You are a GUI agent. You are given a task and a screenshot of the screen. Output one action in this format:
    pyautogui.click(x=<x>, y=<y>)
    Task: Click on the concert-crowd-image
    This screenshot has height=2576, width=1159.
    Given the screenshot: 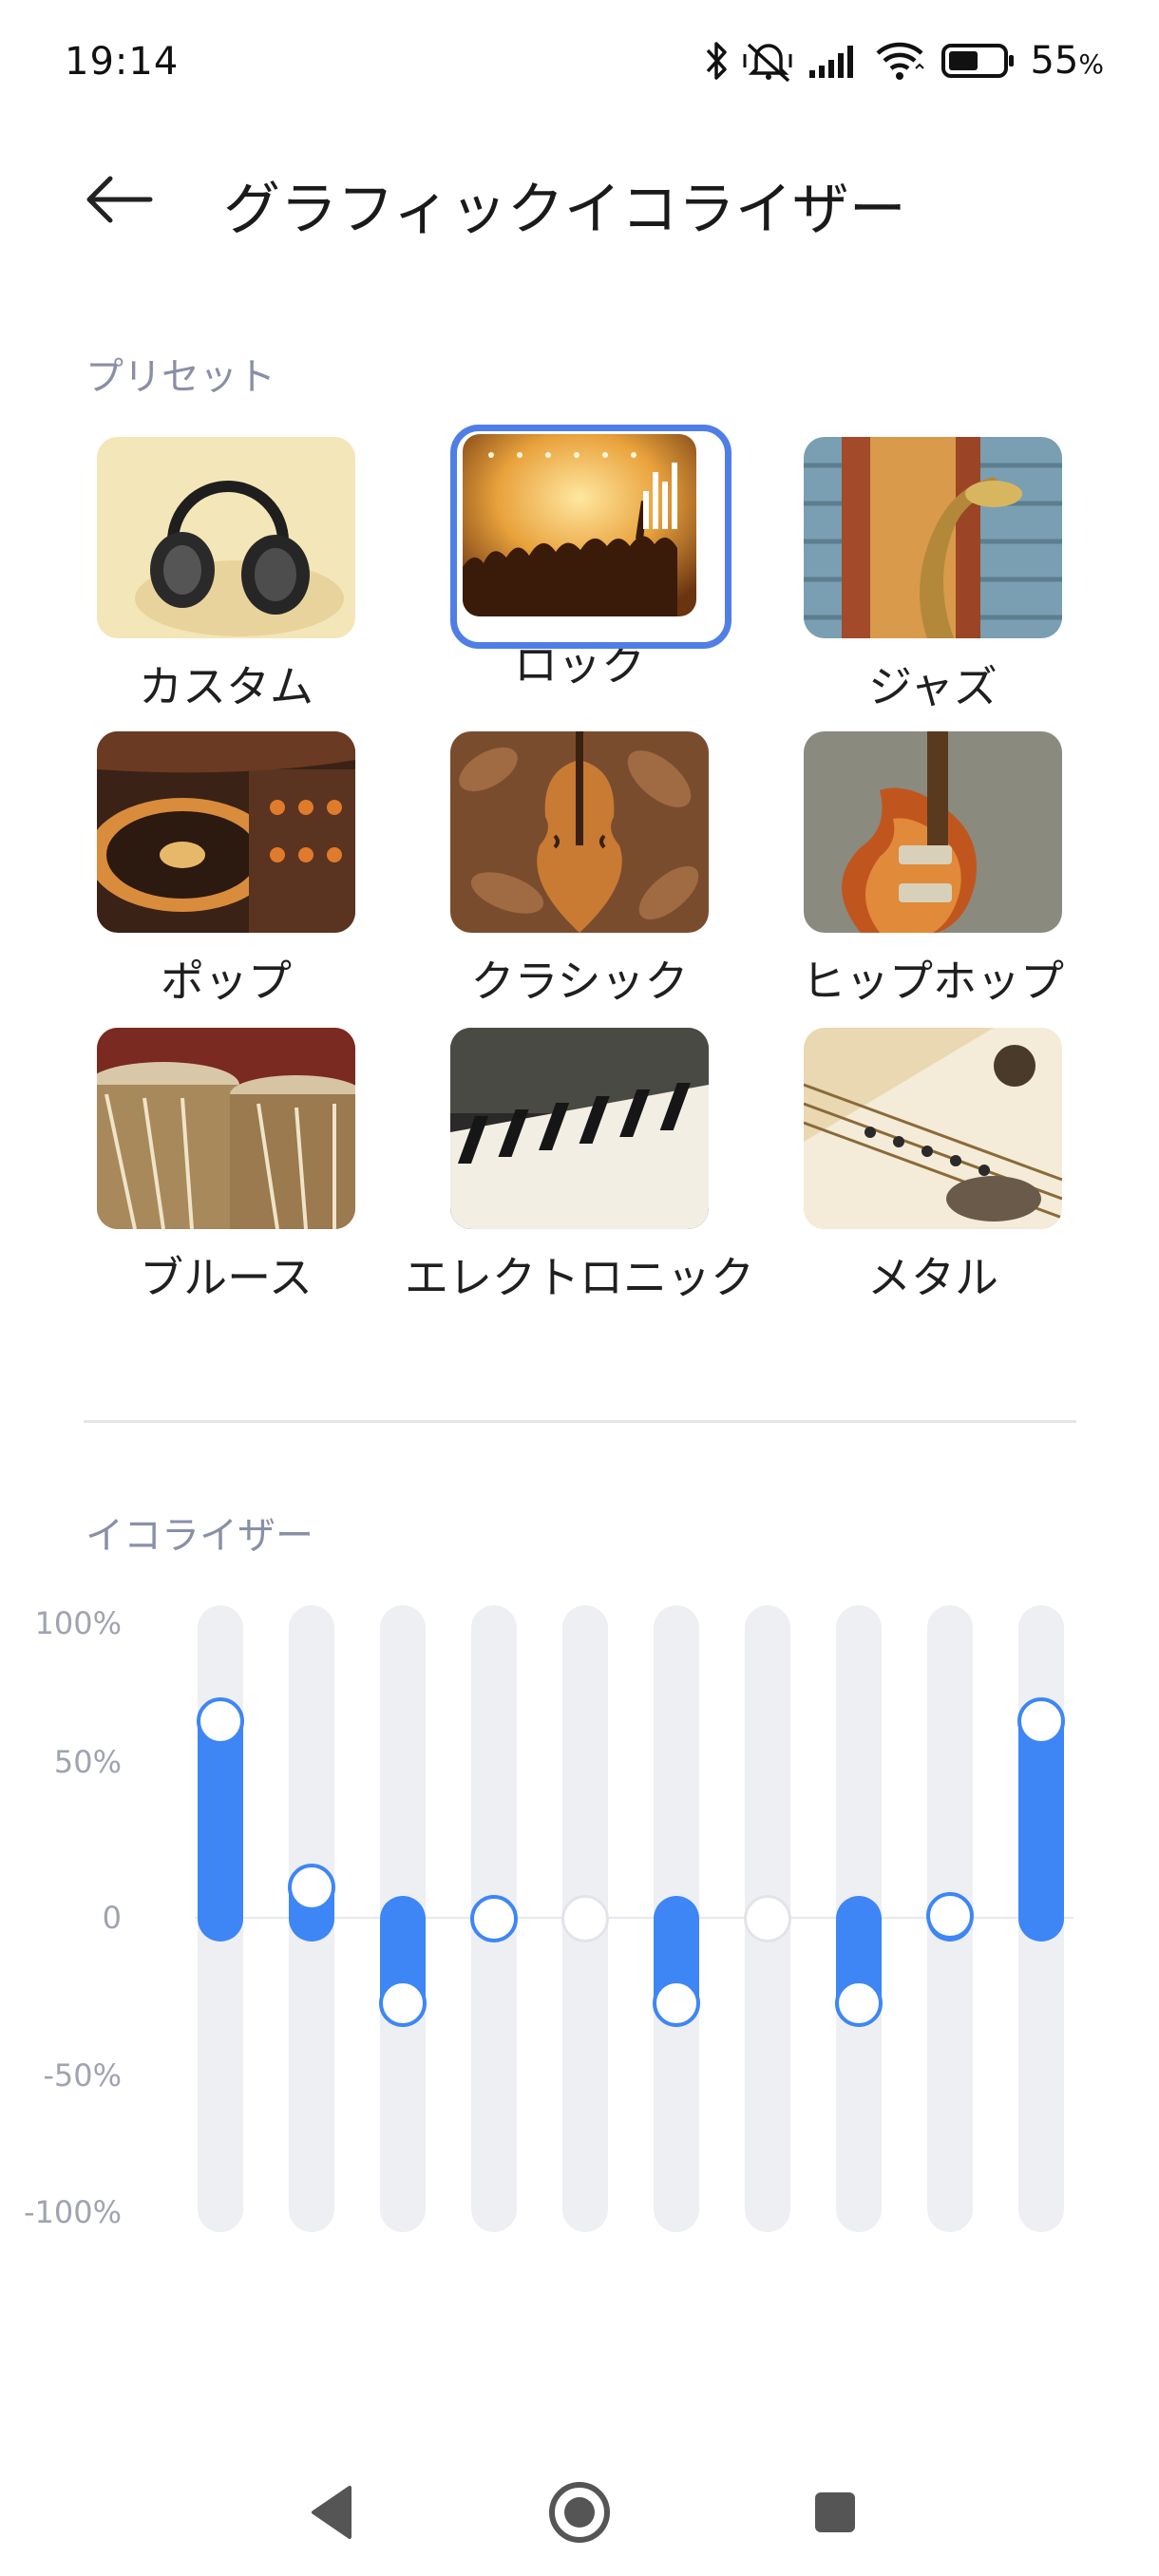 What is the action you would take?
    pyautogui.click(x=579, y=525)
    